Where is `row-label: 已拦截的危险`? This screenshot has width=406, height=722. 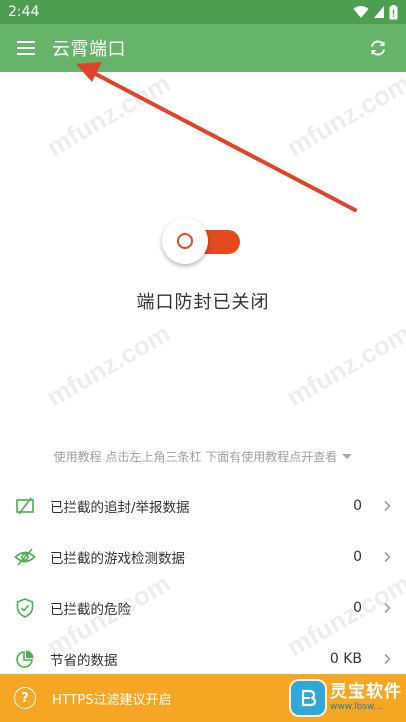 row-label: 已拦截的危险 is located at coordinates (90, 609).